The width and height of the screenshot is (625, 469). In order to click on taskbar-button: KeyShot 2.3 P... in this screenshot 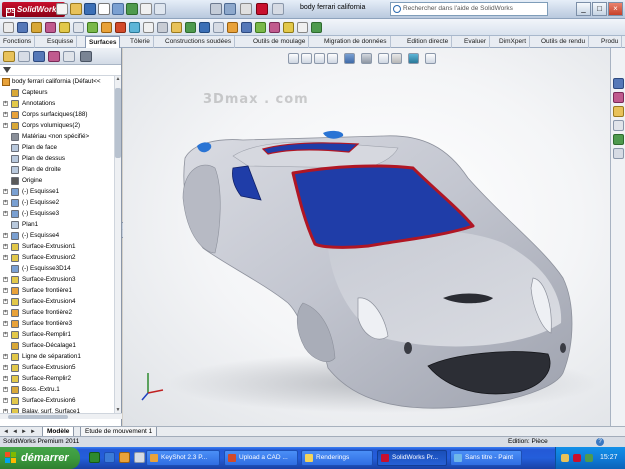, I will do `click(183, 458)`.